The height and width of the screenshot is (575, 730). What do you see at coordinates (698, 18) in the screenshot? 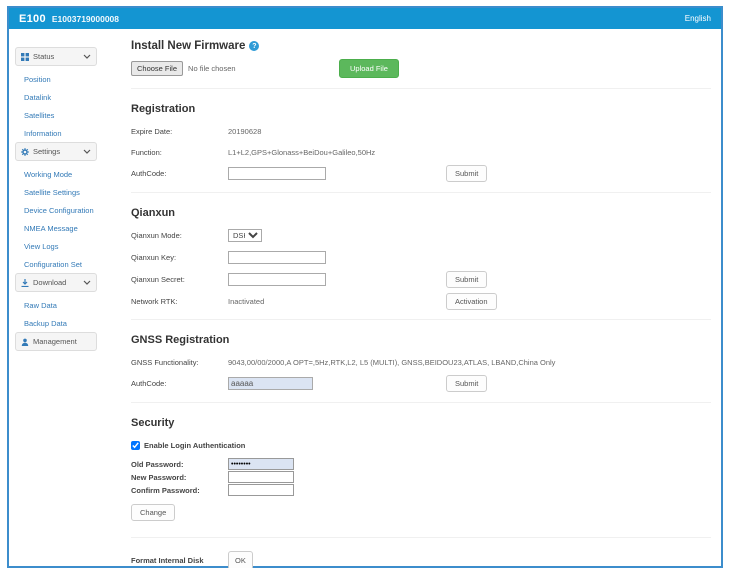
I see `language-link: English` at bounding box center [698, 18].